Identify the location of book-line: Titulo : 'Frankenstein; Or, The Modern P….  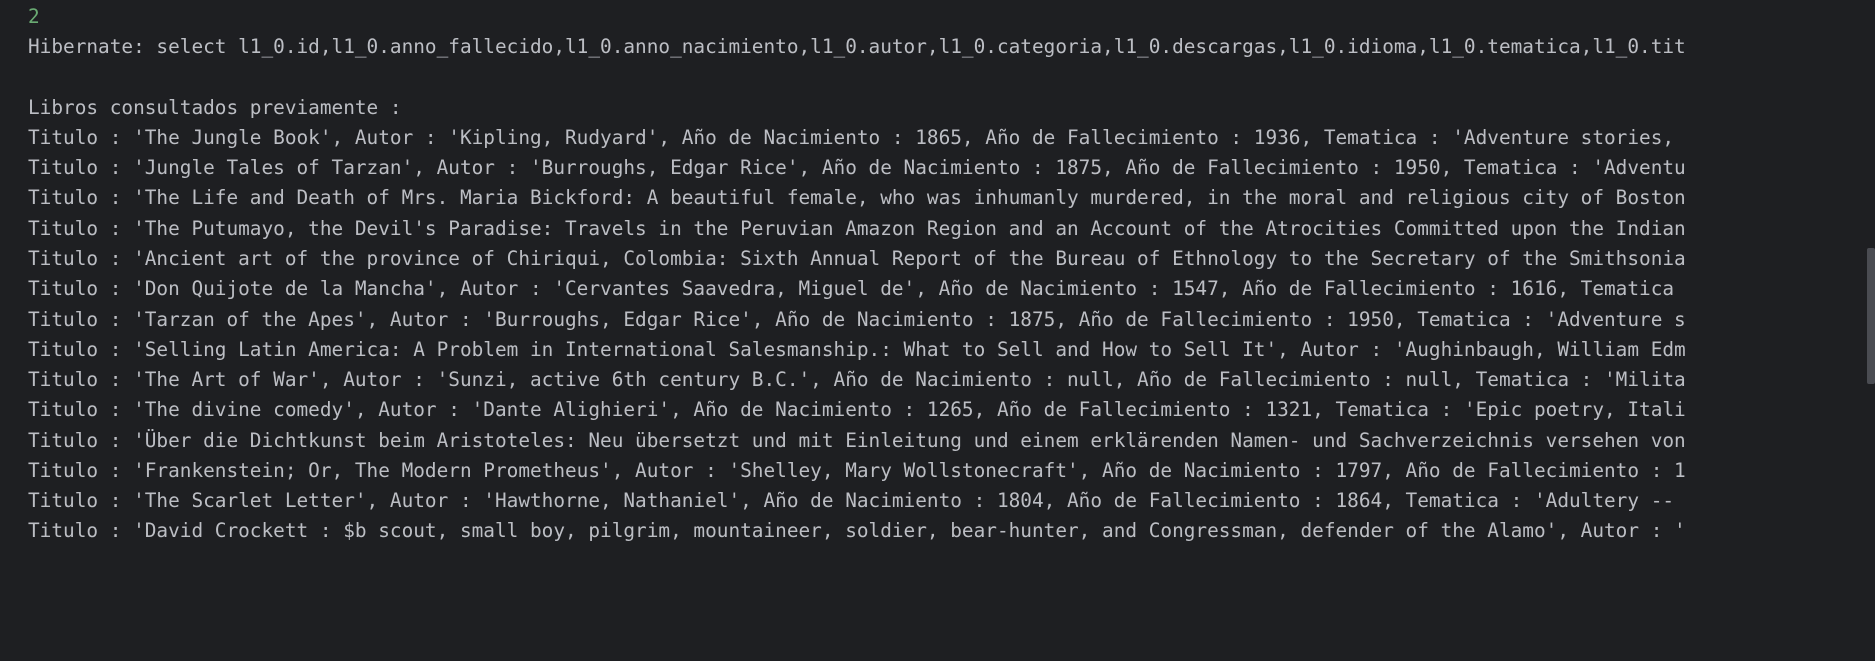
(857, 470).